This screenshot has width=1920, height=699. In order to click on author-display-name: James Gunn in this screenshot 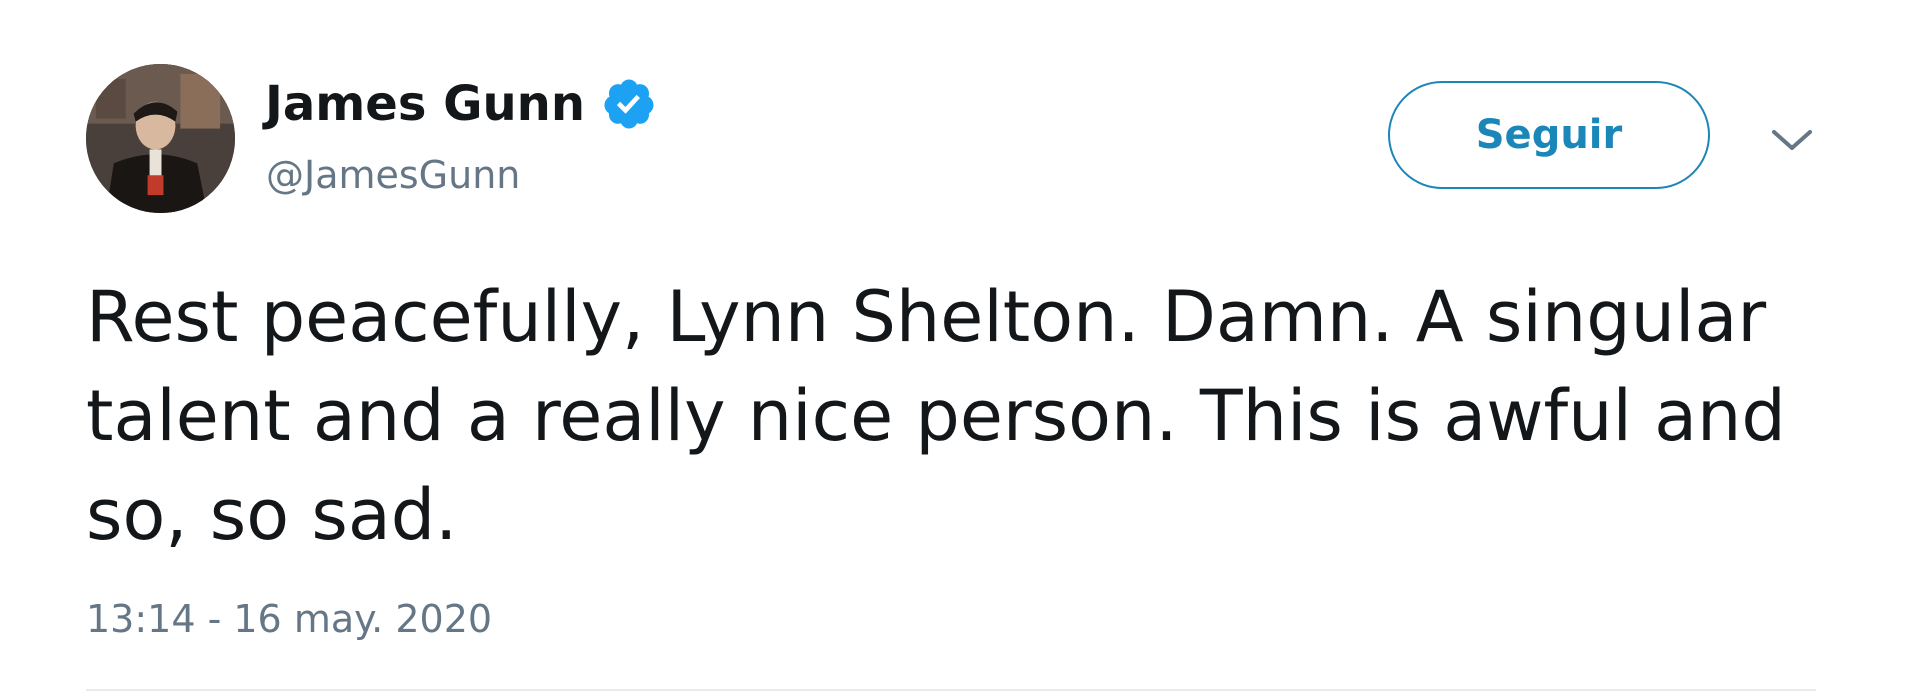, I will do `click(461, 104)`.